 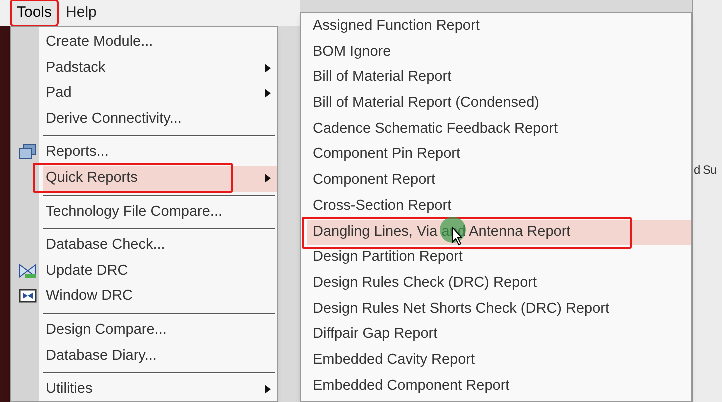 What do you see at coordinates (499, 207) in the screenshot?
I see `menu-item: Cross-Section Report` at bounding box center [499, 207].